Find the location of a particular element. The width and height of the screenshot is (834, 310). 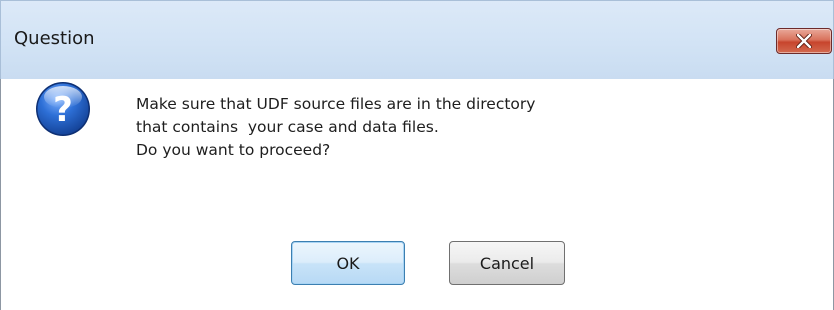

message-line-2: that contains your case and data files. is located at coordinates (287, 127).